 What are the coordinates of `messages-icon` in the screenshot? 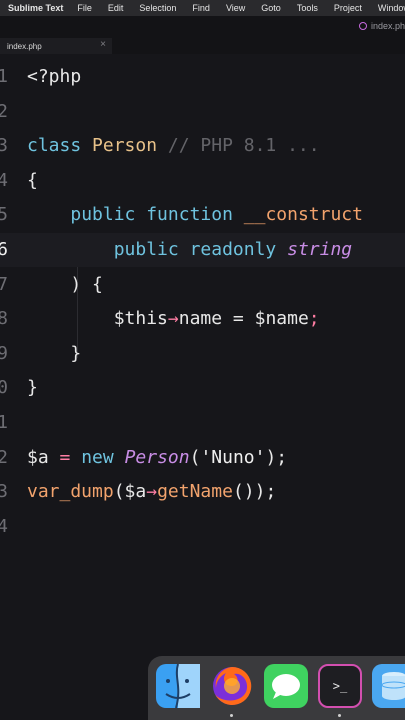 It's located at (286, 686).